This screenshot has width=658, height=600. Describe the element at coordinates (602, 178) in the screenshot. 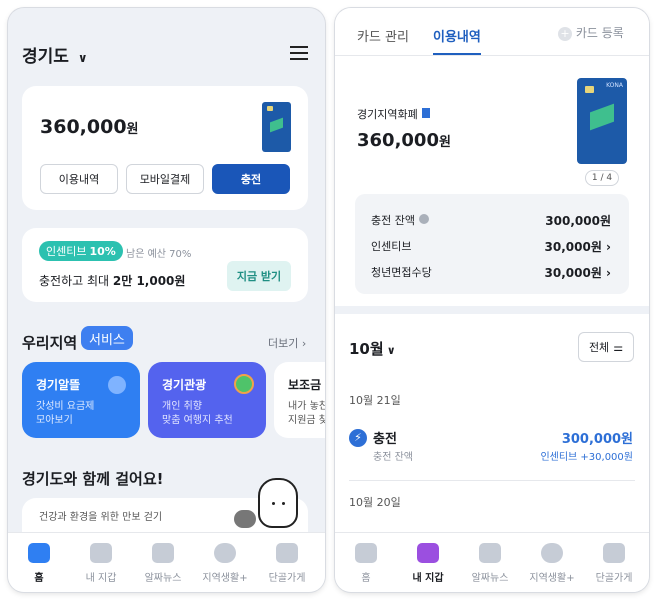

I see `card-pager: 1 / 4` at that location.